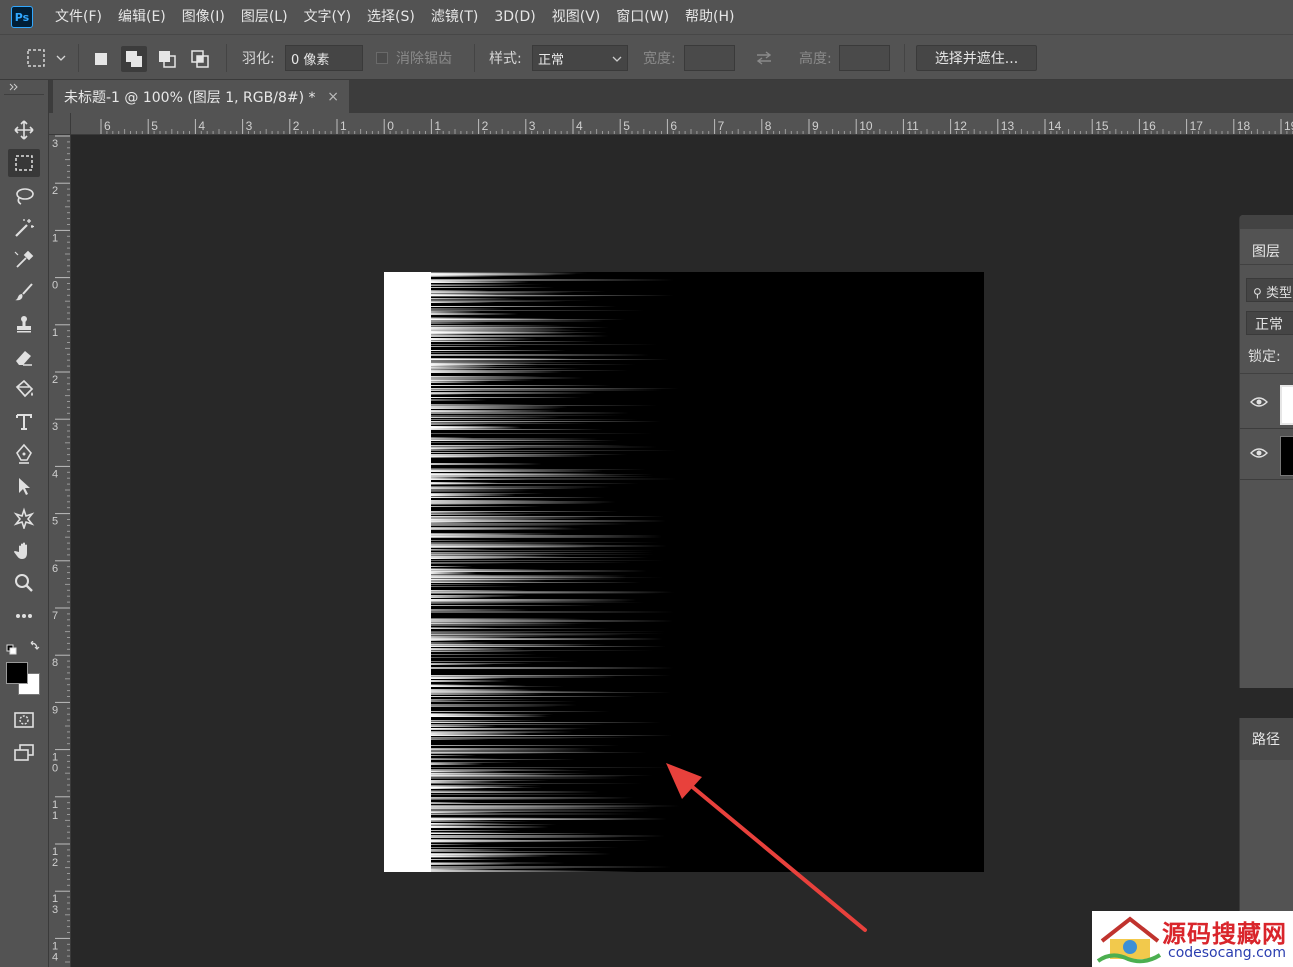 This screenshot has height=967, width=1293. I want to click on move-tool, so click(24, 130).